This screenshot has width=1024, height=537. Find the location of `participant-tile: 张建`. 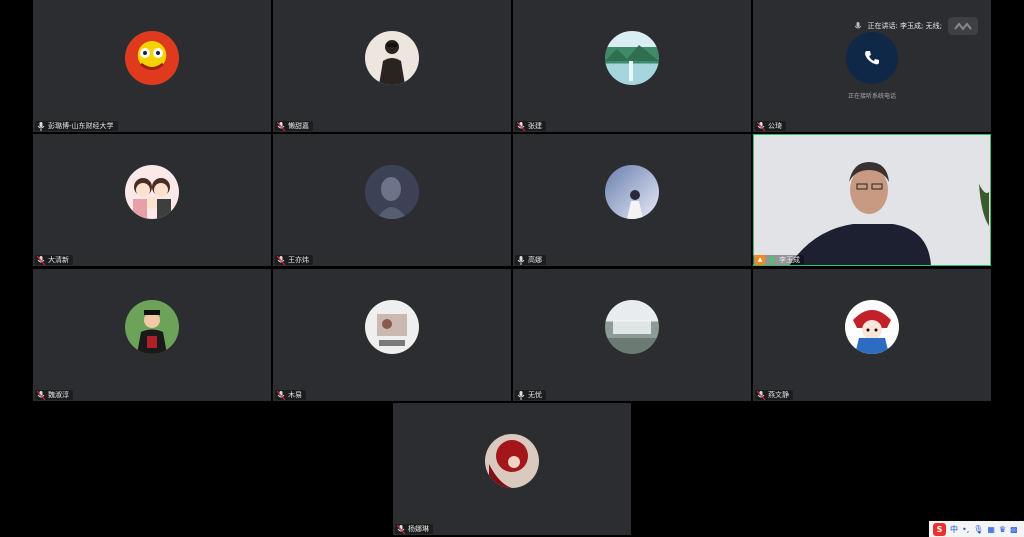

participant-tile: 张建 is located at coordinates (632, 66).